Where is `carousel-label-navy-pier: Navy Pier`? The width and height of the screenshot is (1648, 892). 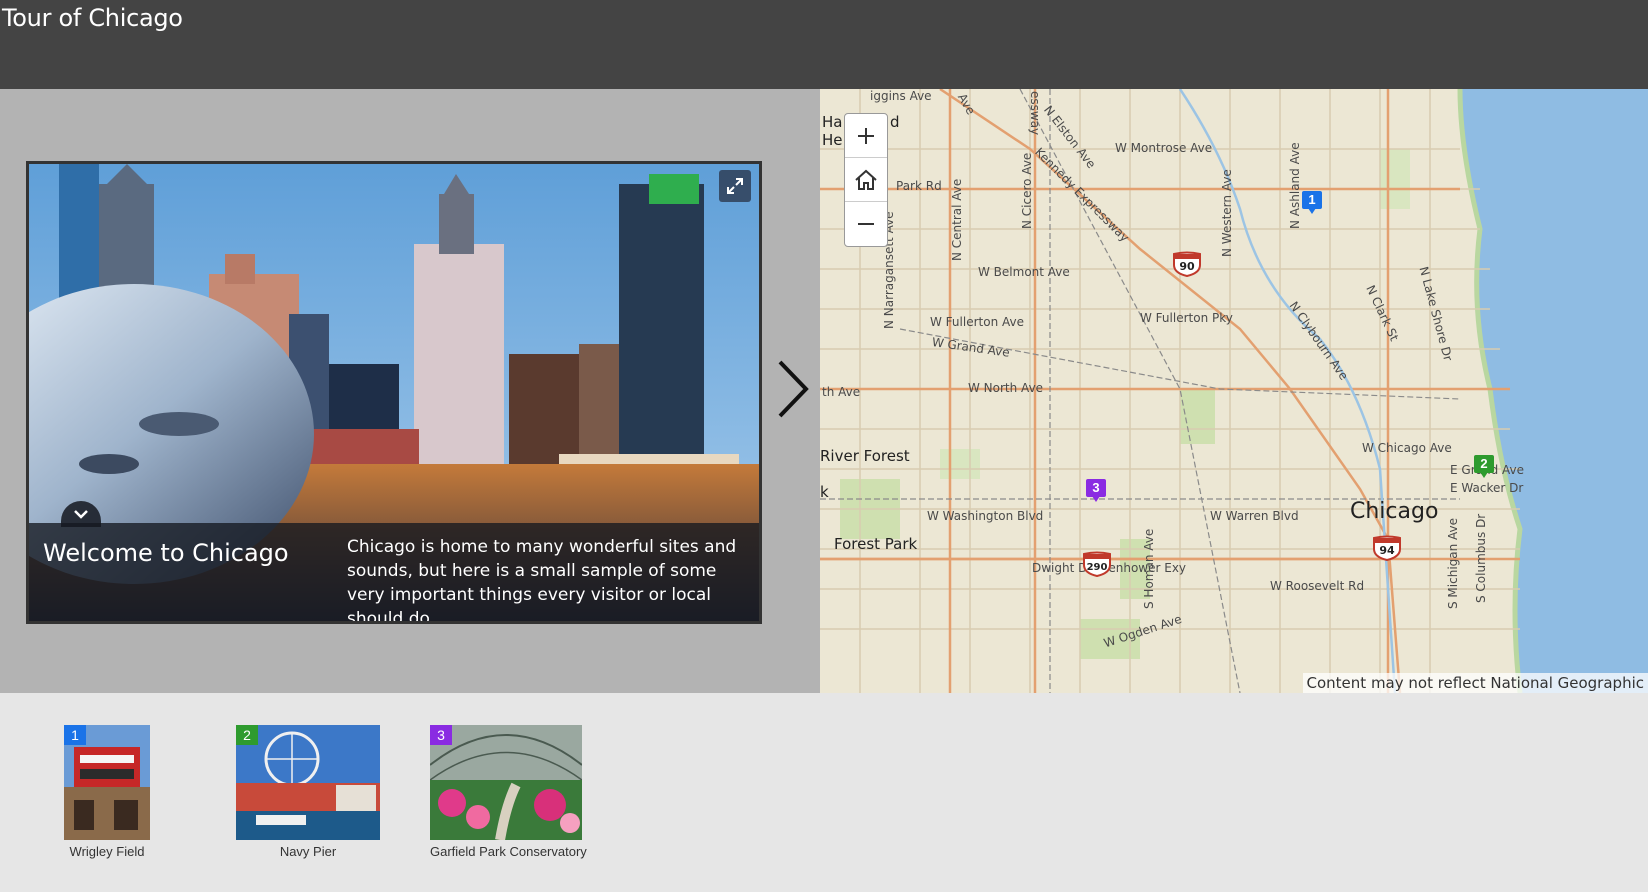
carousel-label-navy-pier: Navy Pier is located at coordinates (308, 851).